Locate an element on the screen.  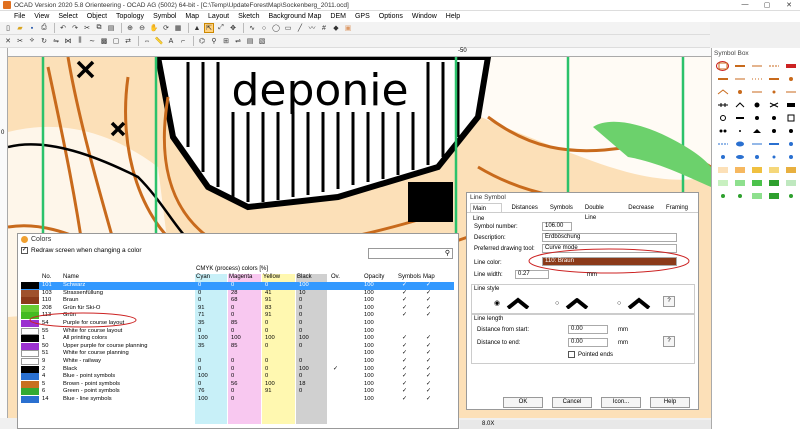
zoom-out-icon: ⊖ is located at coordinates (142, 28).